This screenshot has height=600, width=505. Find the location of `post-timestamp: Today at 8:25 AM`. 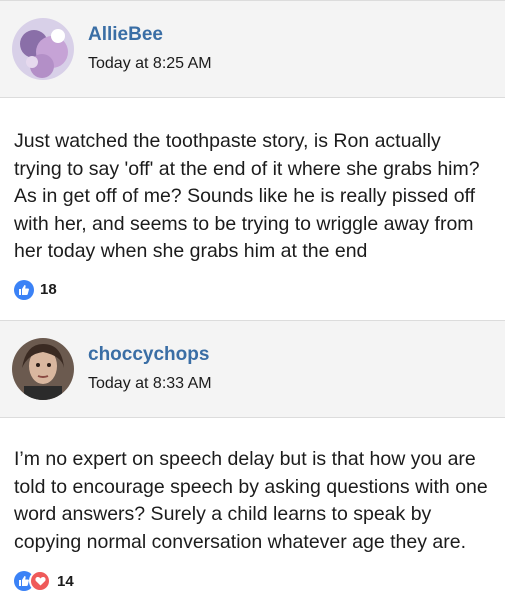

post-timestamp: Today at 8:25 AM is located at coordinates (150, 64).